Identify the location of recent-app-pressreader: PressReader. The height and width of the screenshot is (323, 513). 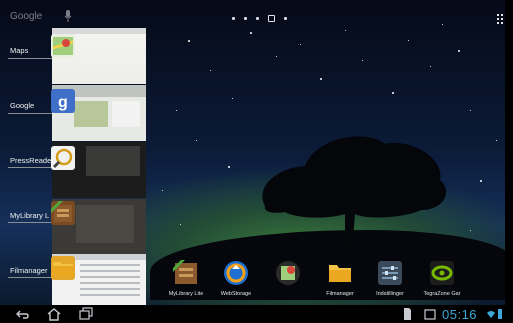
(74, 170).